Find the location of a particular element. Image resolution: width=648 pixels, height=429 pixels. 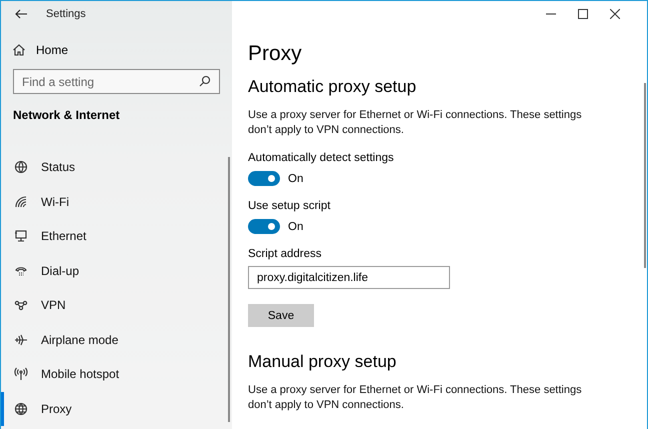

sidebar-item: VPN is located at coordinates (116, 305).